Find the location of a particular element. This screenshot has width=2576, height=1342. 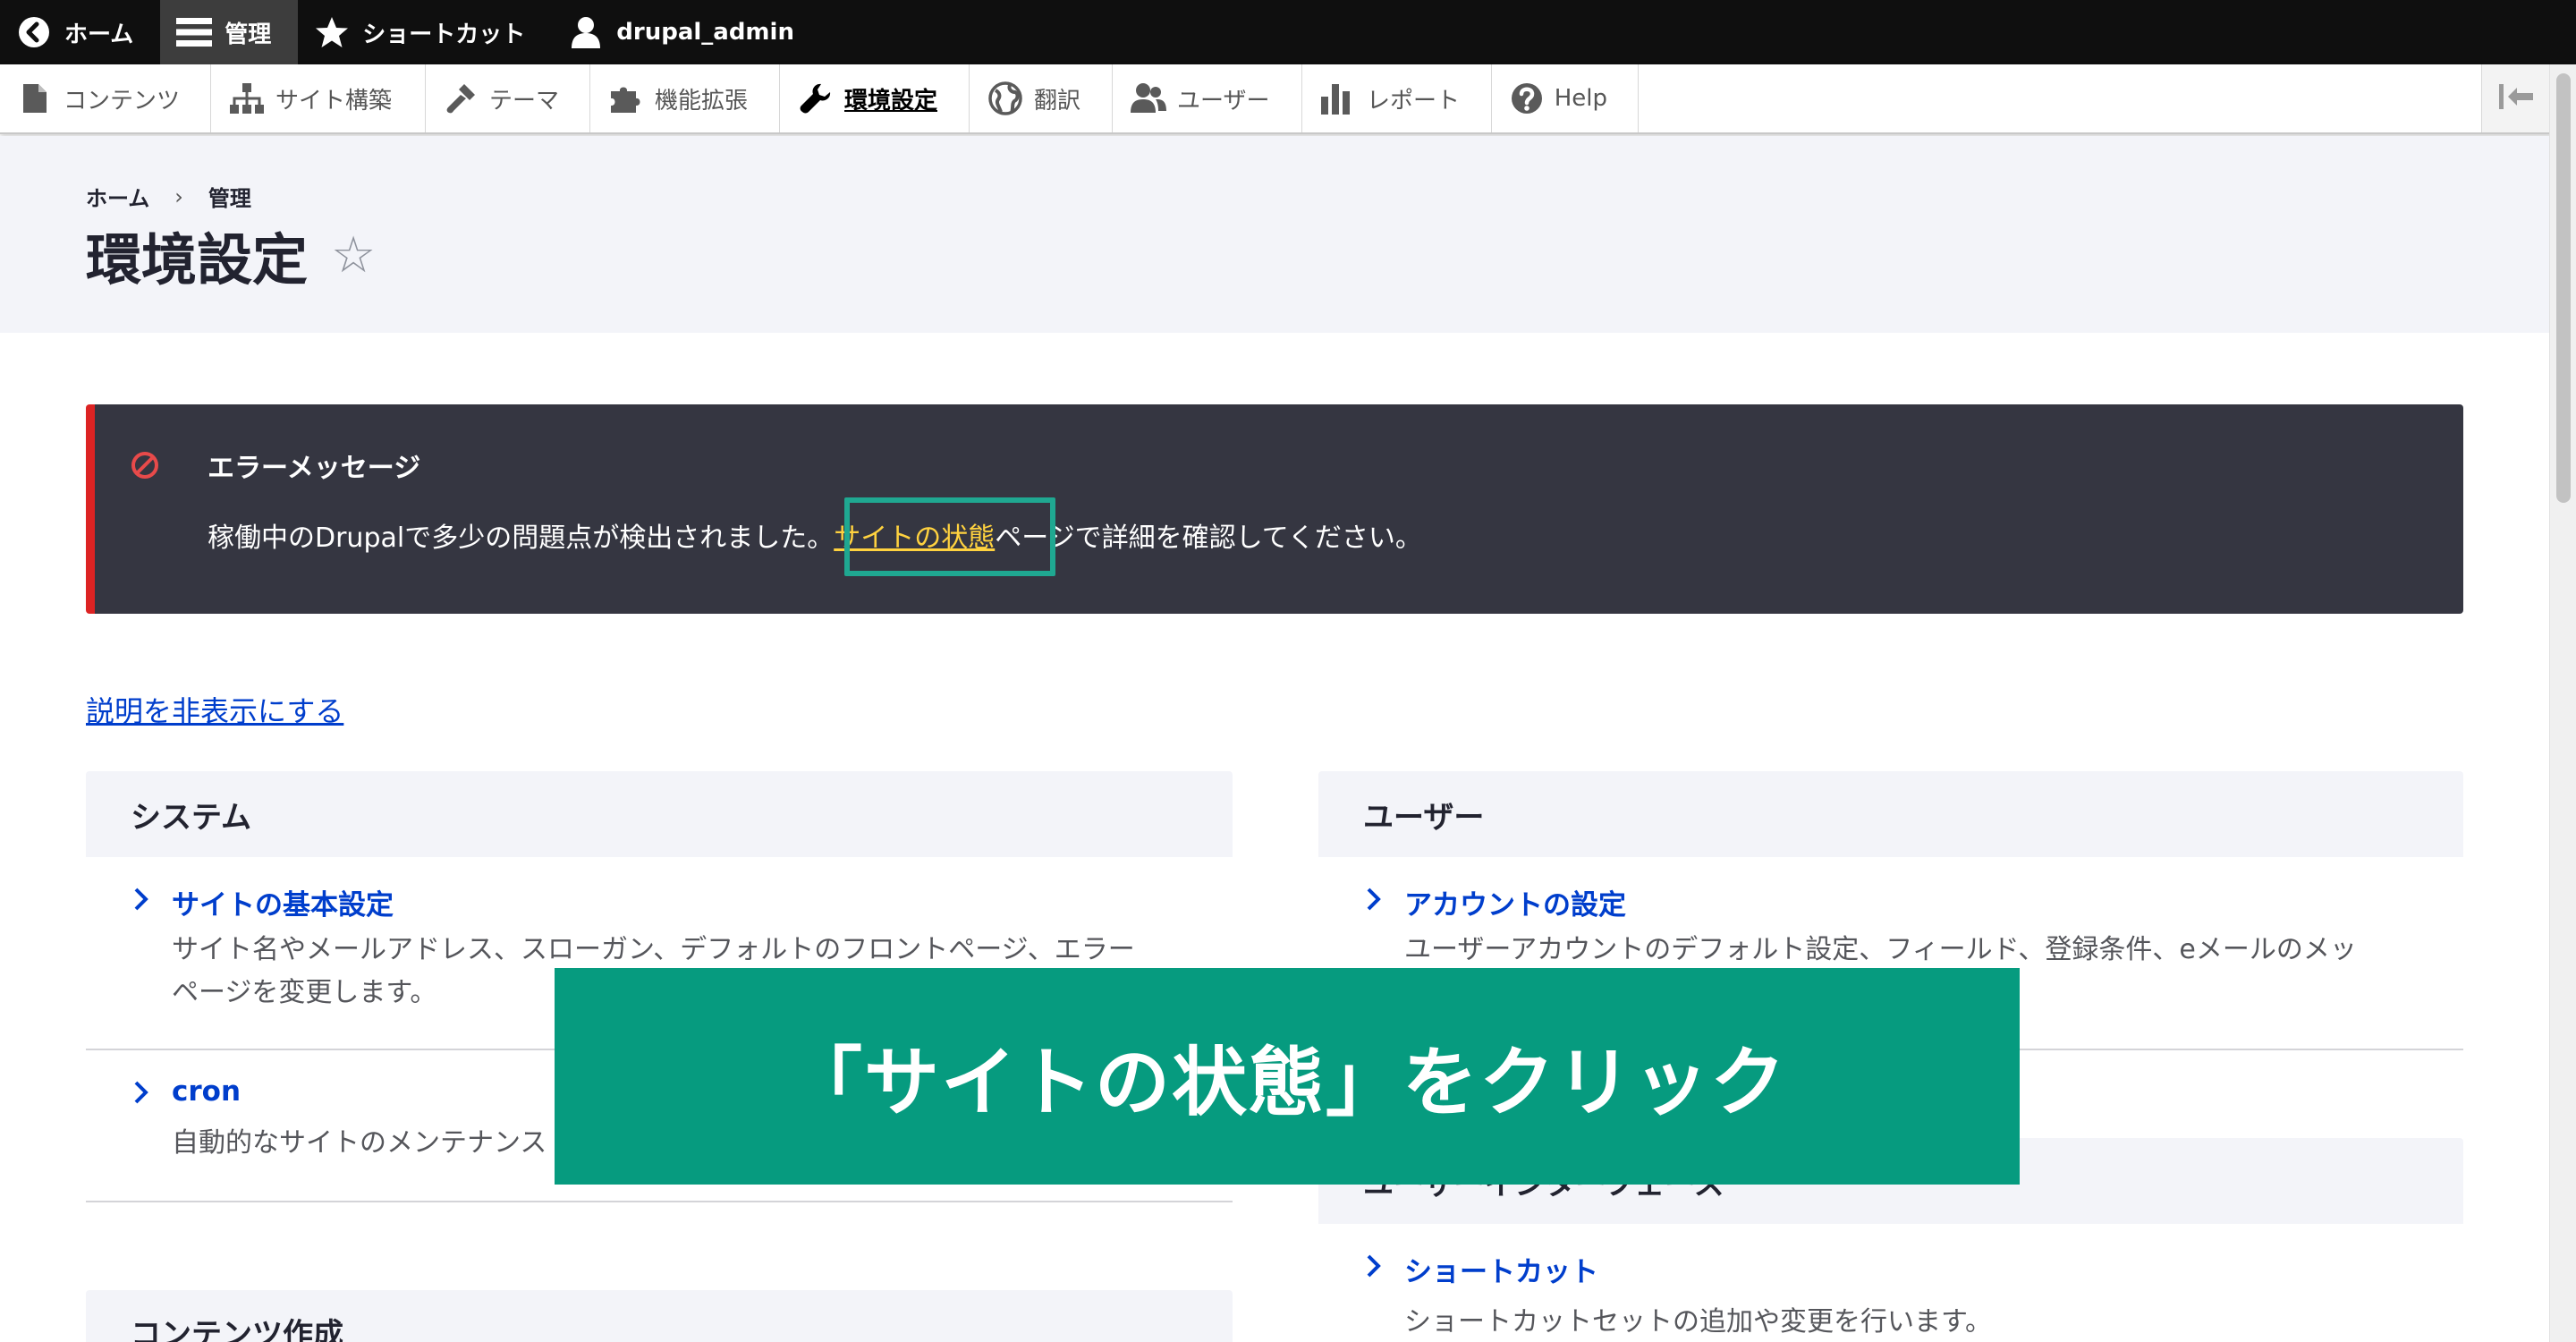

tray-item-label: 環境設定 is located at coordinates (891, 101).